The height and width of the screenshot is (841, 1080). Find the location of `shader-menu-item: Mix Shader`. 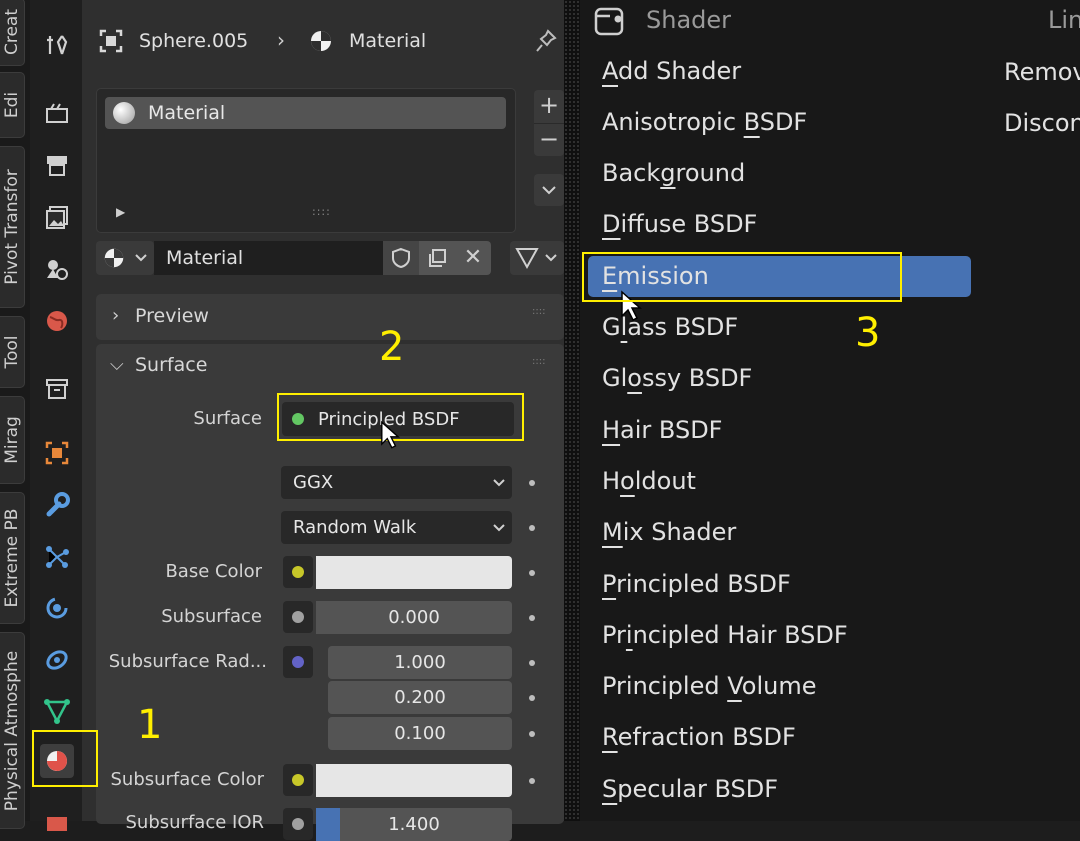

shader-menu-item: Mix Shader is located at coordinates (669, 532).